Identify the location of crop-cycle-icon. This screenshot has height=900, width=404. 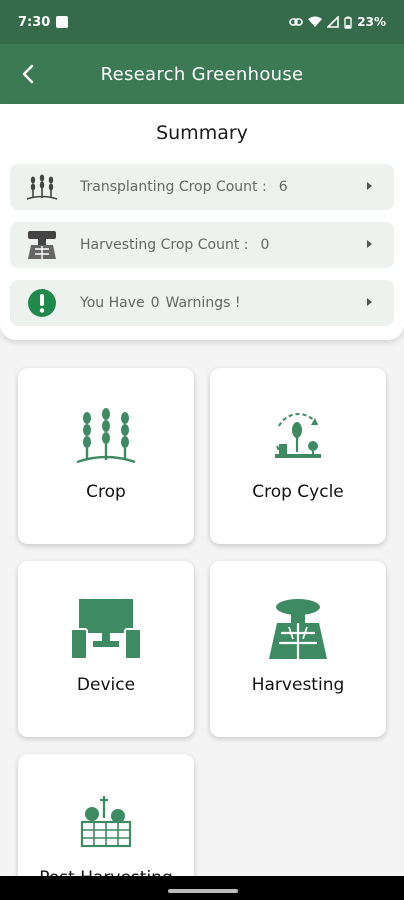
(298, 435).